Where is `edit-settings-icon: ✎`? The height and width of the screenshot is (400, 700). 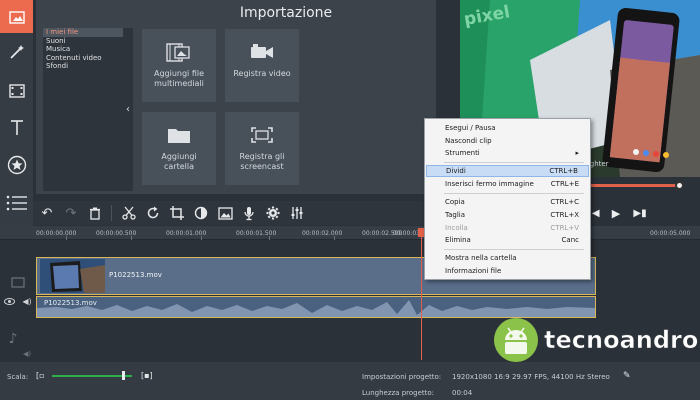 edit-settings-icon: ✎ is located at coordinates (627, 376).